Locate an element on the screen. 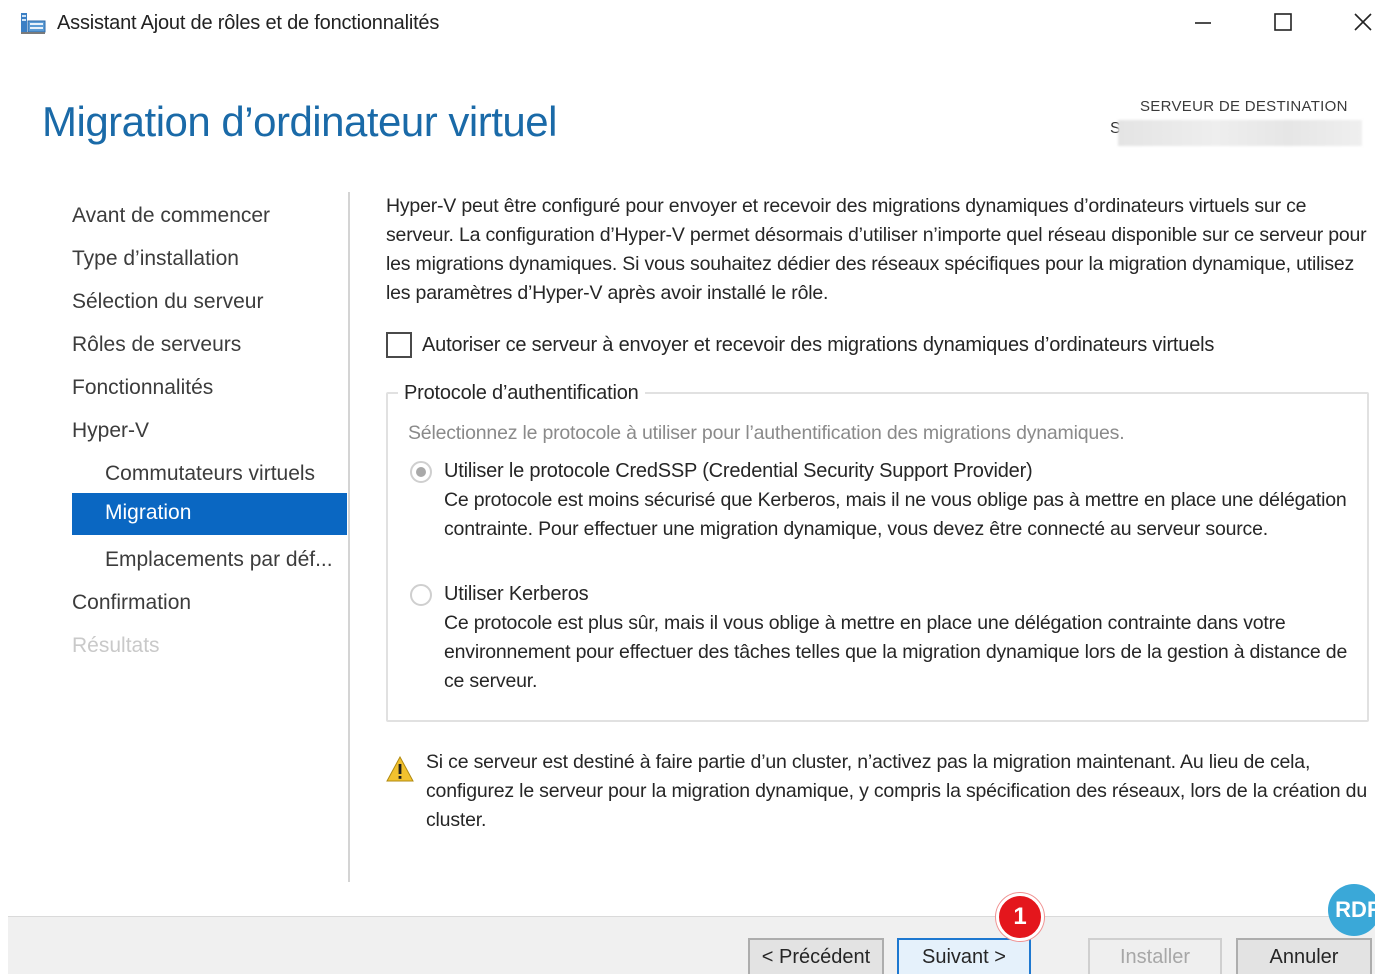 The height and width of the screenshot is (974, 1375). cancel-button: Annuler is located at coordinates (1304, 956).